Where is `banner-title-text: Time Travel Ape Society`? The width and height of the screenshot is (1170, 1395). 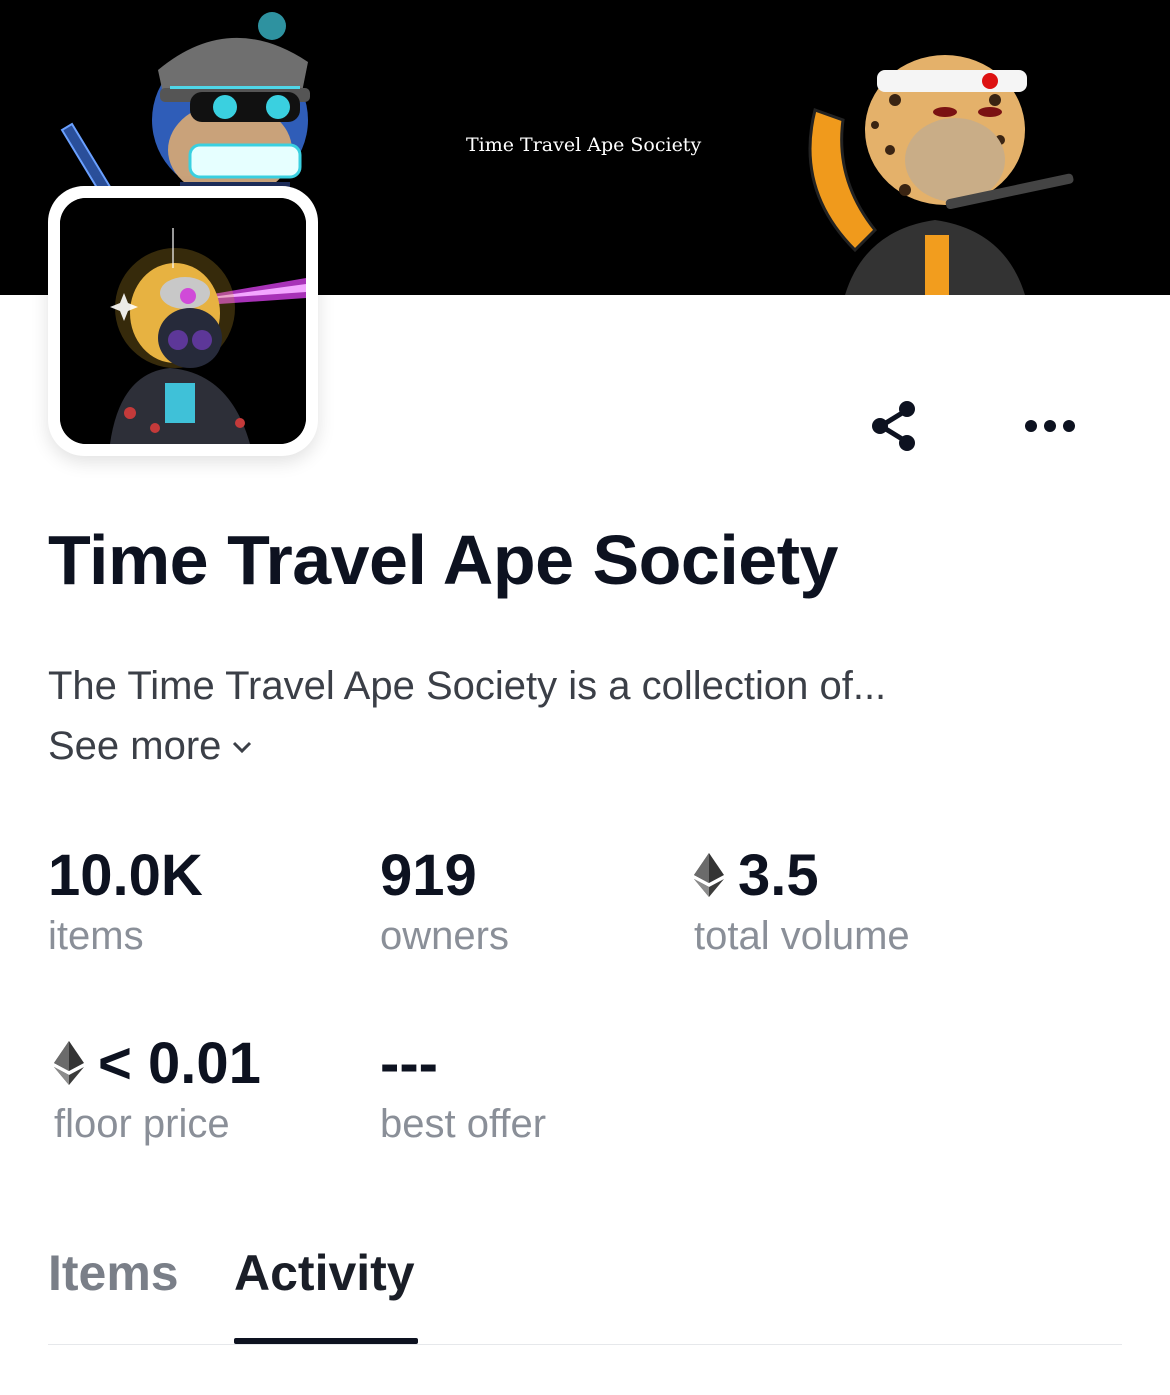
banner-title-text: Time Travel Ape Society is located at coordinates (584, 145).